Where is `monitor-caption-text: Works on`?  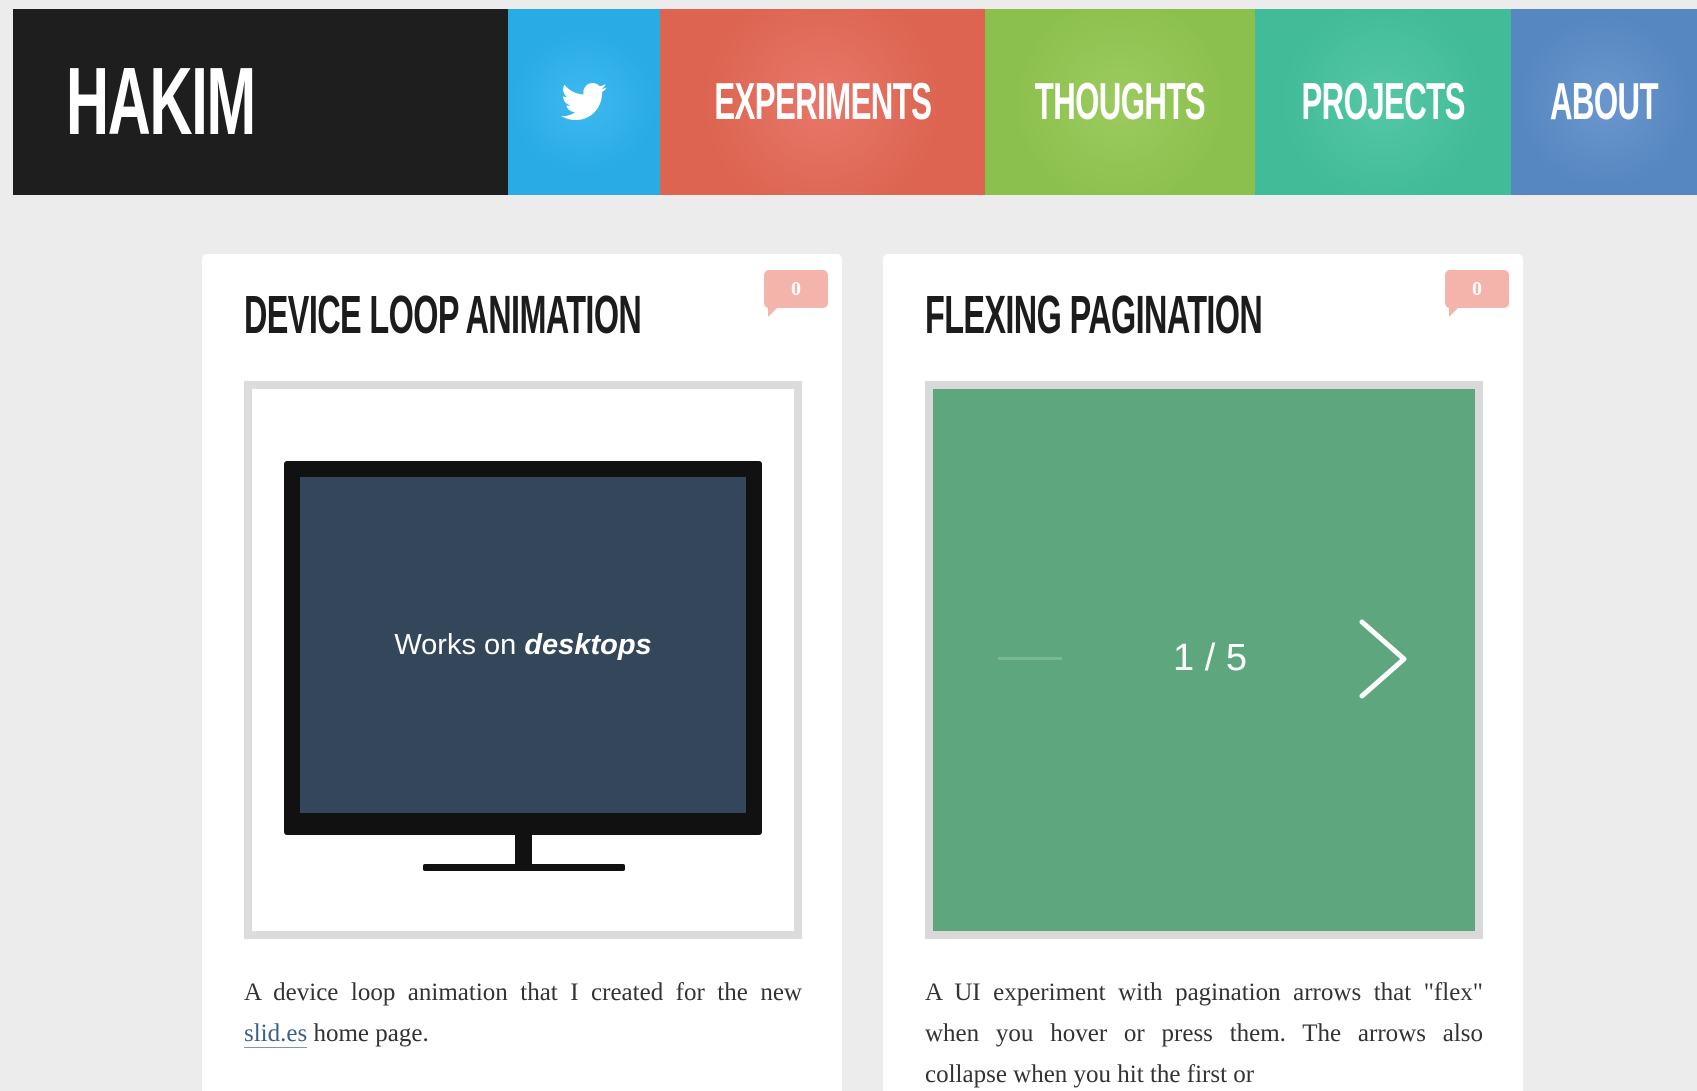
monitor-caption-text: Works on is located at coordinates (455, 644).